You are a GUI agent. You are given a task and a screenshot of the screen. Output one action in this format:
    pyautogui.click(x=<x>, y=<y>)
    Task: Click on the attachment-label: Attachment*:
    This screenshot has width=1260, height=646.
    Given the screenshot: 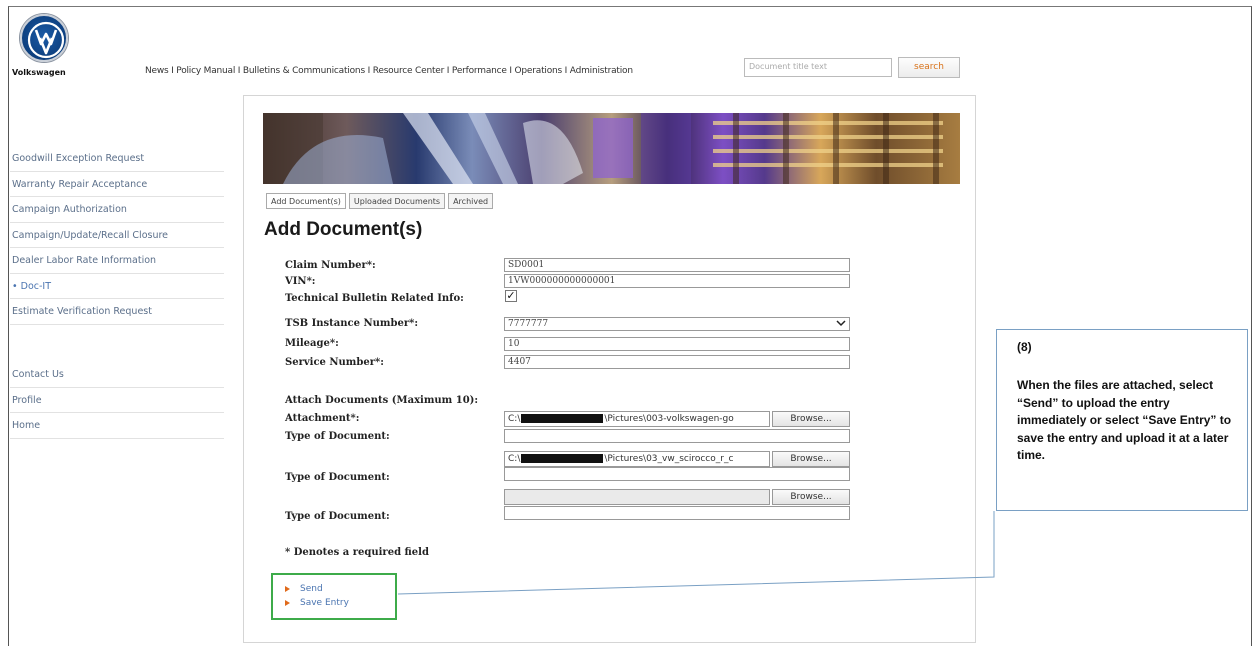 What is the action you would take?
    pyautogui.click(x=322, y=418)
    